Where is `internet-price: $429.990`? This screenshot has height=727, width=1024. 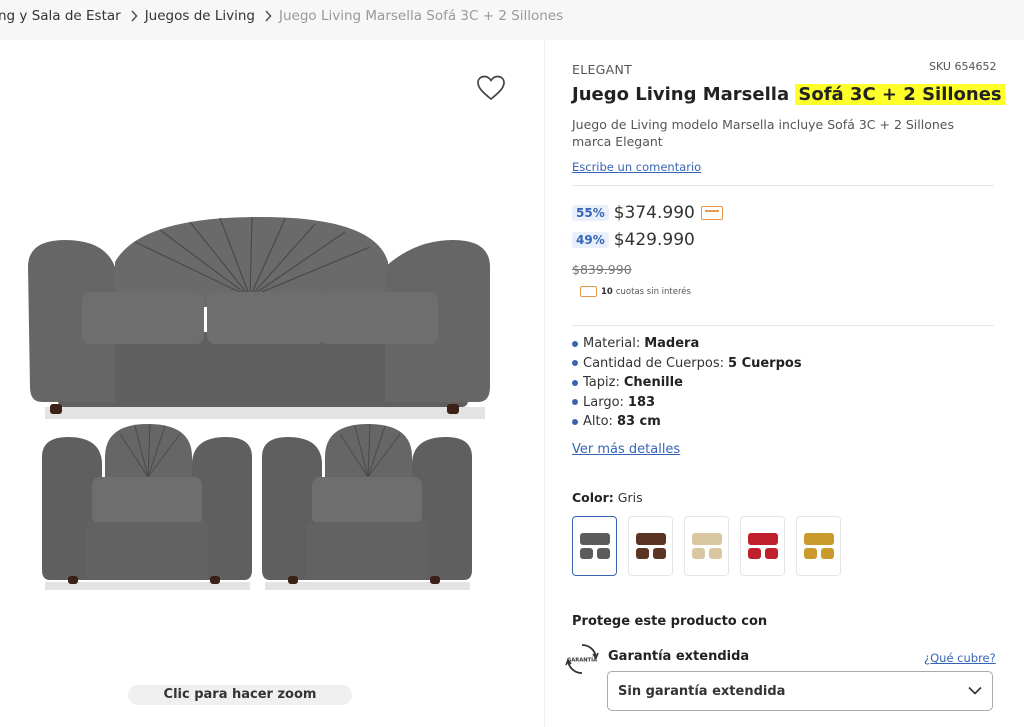 internet-price: $429.990 is located at coordinates (654, 240).